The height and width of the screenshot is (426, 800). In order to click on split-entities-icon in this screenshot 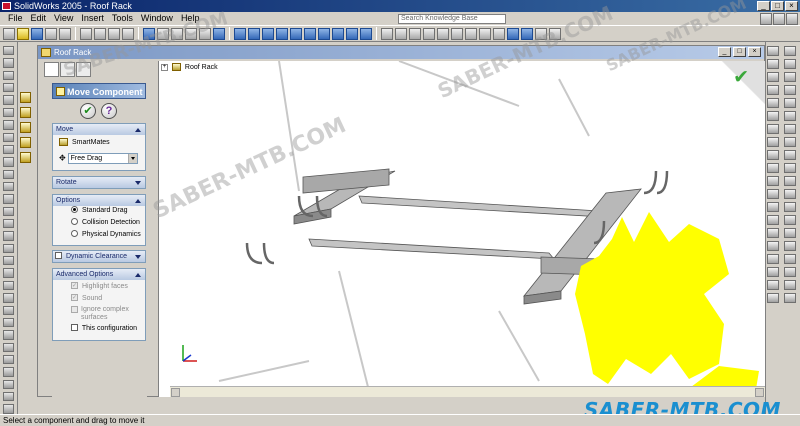, I will do `click(773, 220)`.